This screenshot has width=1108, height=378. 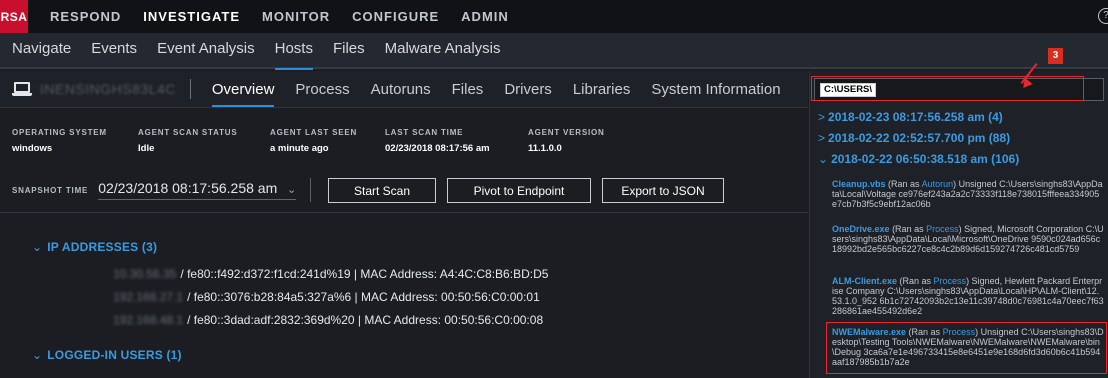 I want to click on help-circle-icon: ?, so click(x=1103, y=16).